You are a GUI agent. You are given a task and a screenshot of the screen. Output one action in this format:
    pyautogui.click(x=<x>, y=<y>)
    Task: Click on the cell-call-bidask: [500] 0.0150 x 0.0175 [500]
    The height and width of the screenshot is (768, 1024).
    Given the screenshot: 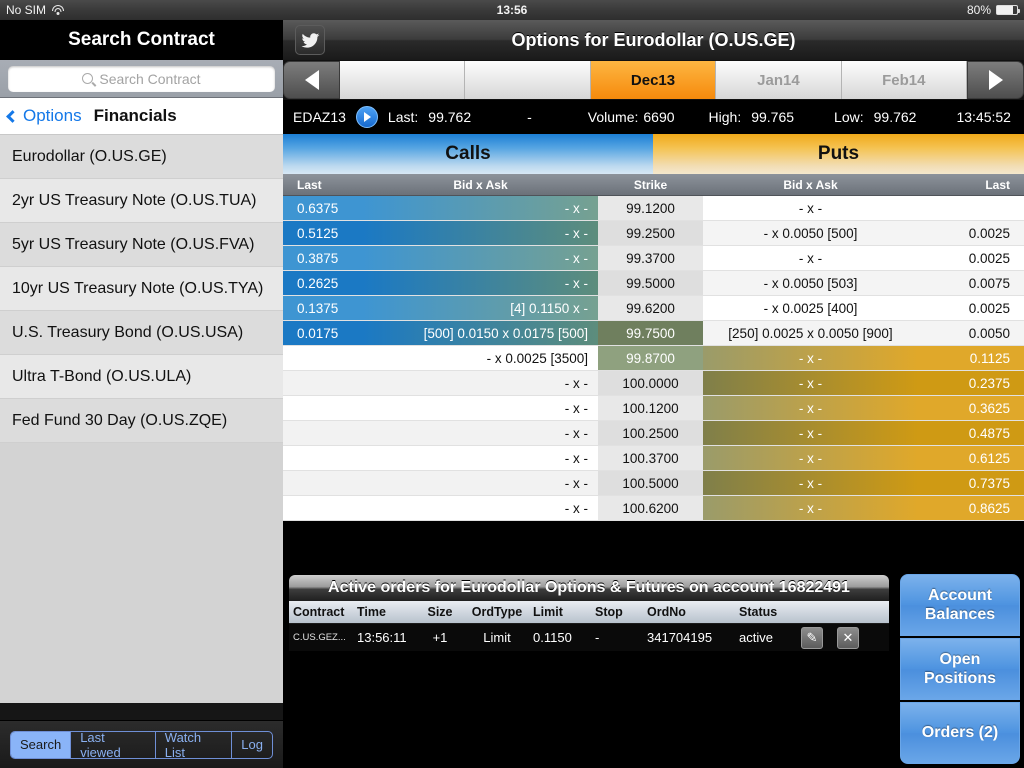 What is the action you would take?
    pyautogui.click(x=480, y=333)
    